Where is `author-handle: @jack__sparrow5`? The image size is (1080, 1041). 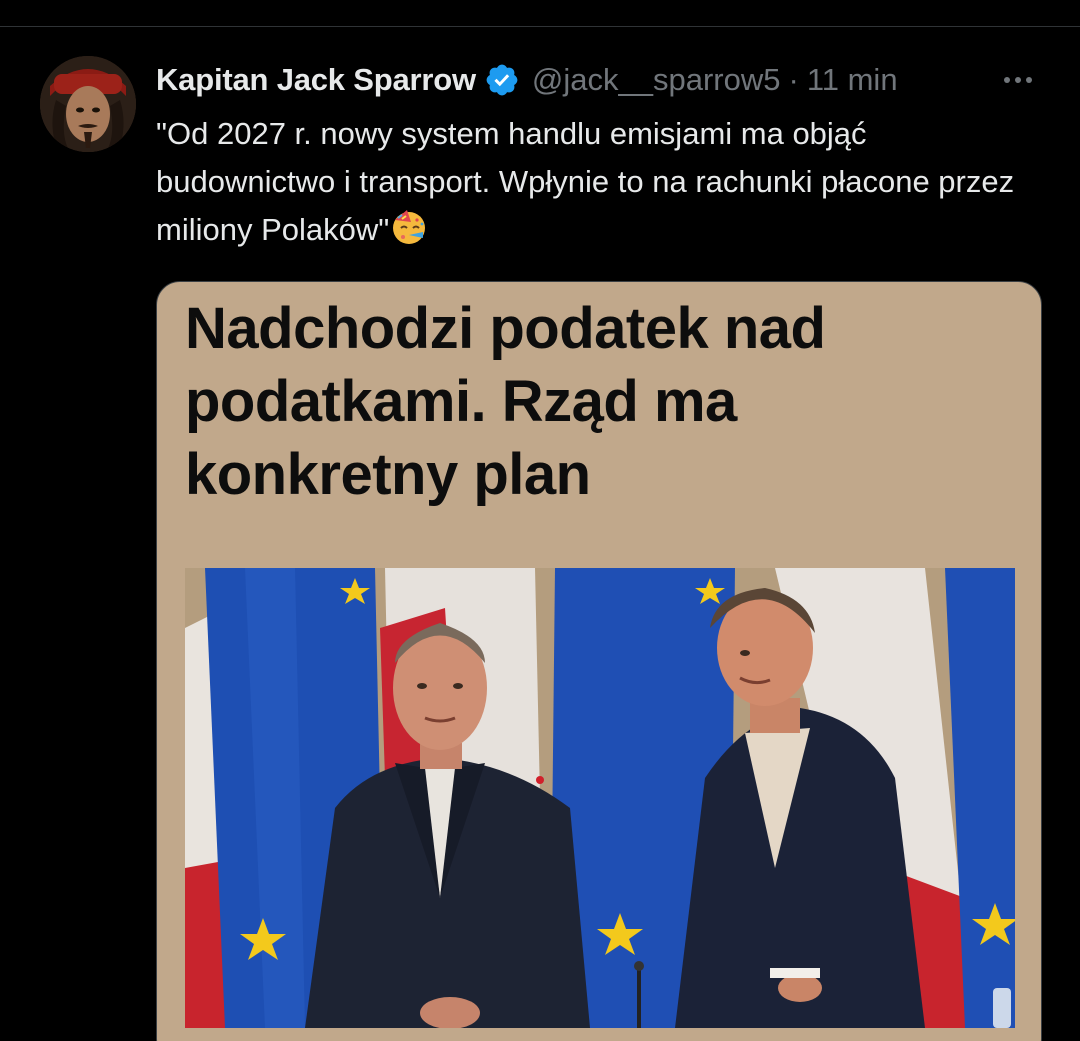 author-handle: @jack__sparrow5 is located at coordinates (656, 80).